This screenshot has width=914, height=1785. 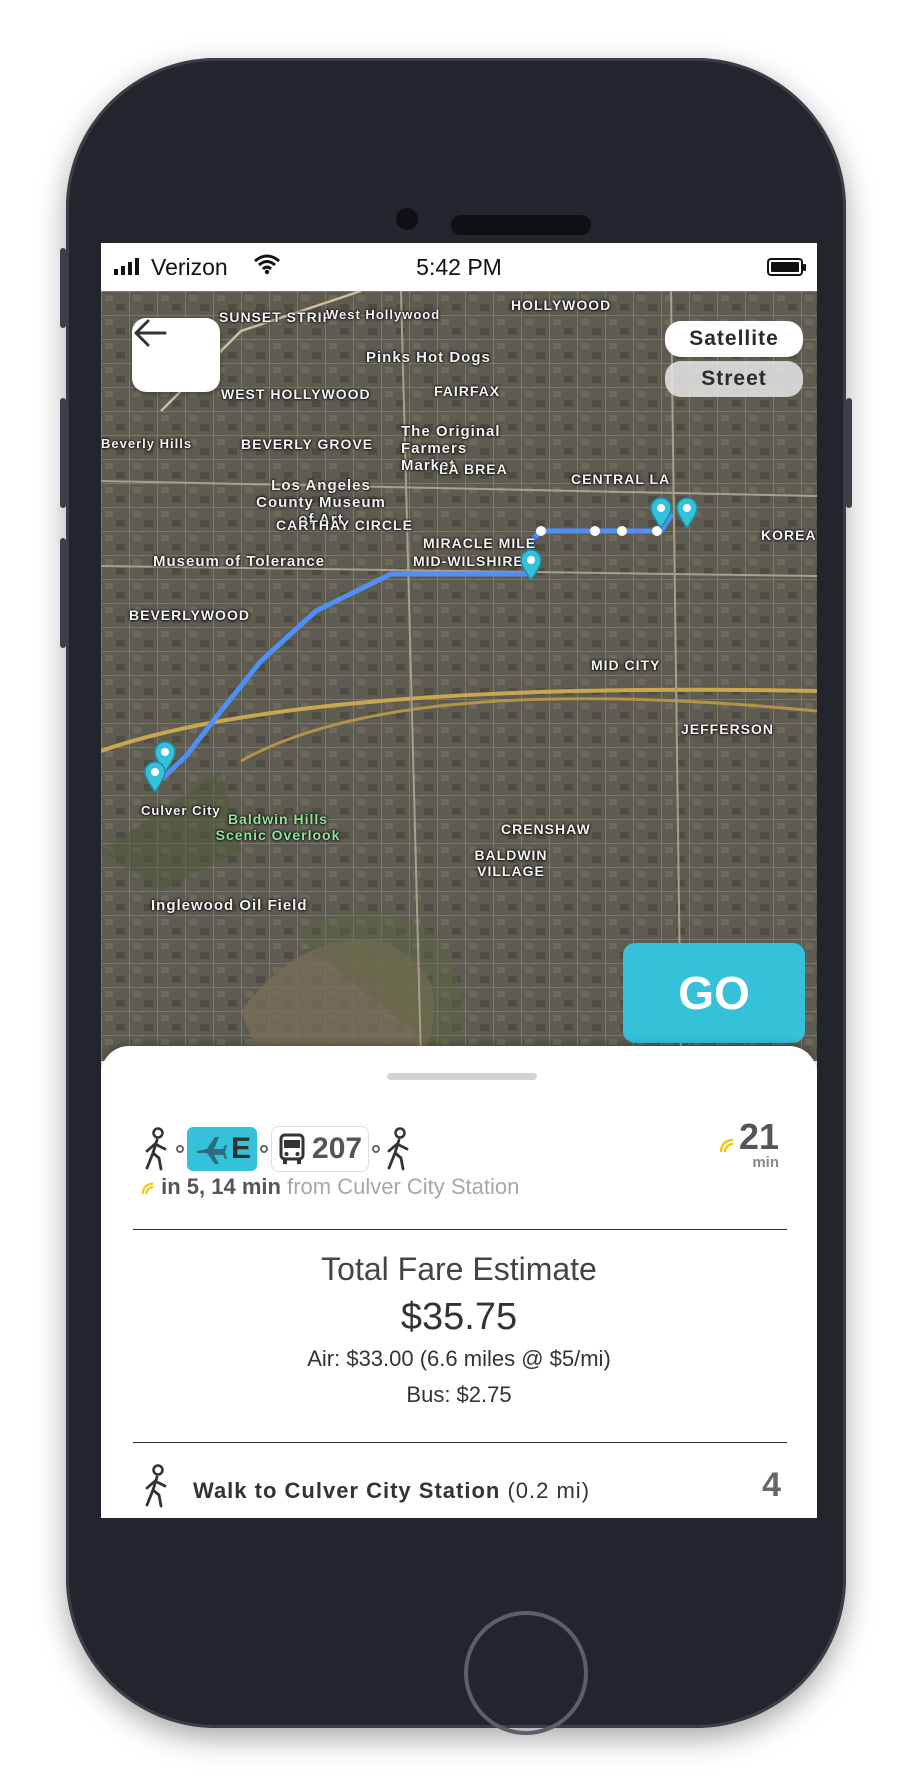 I want to click on map-label: Beverly Hills, so click(x=147, y=443).